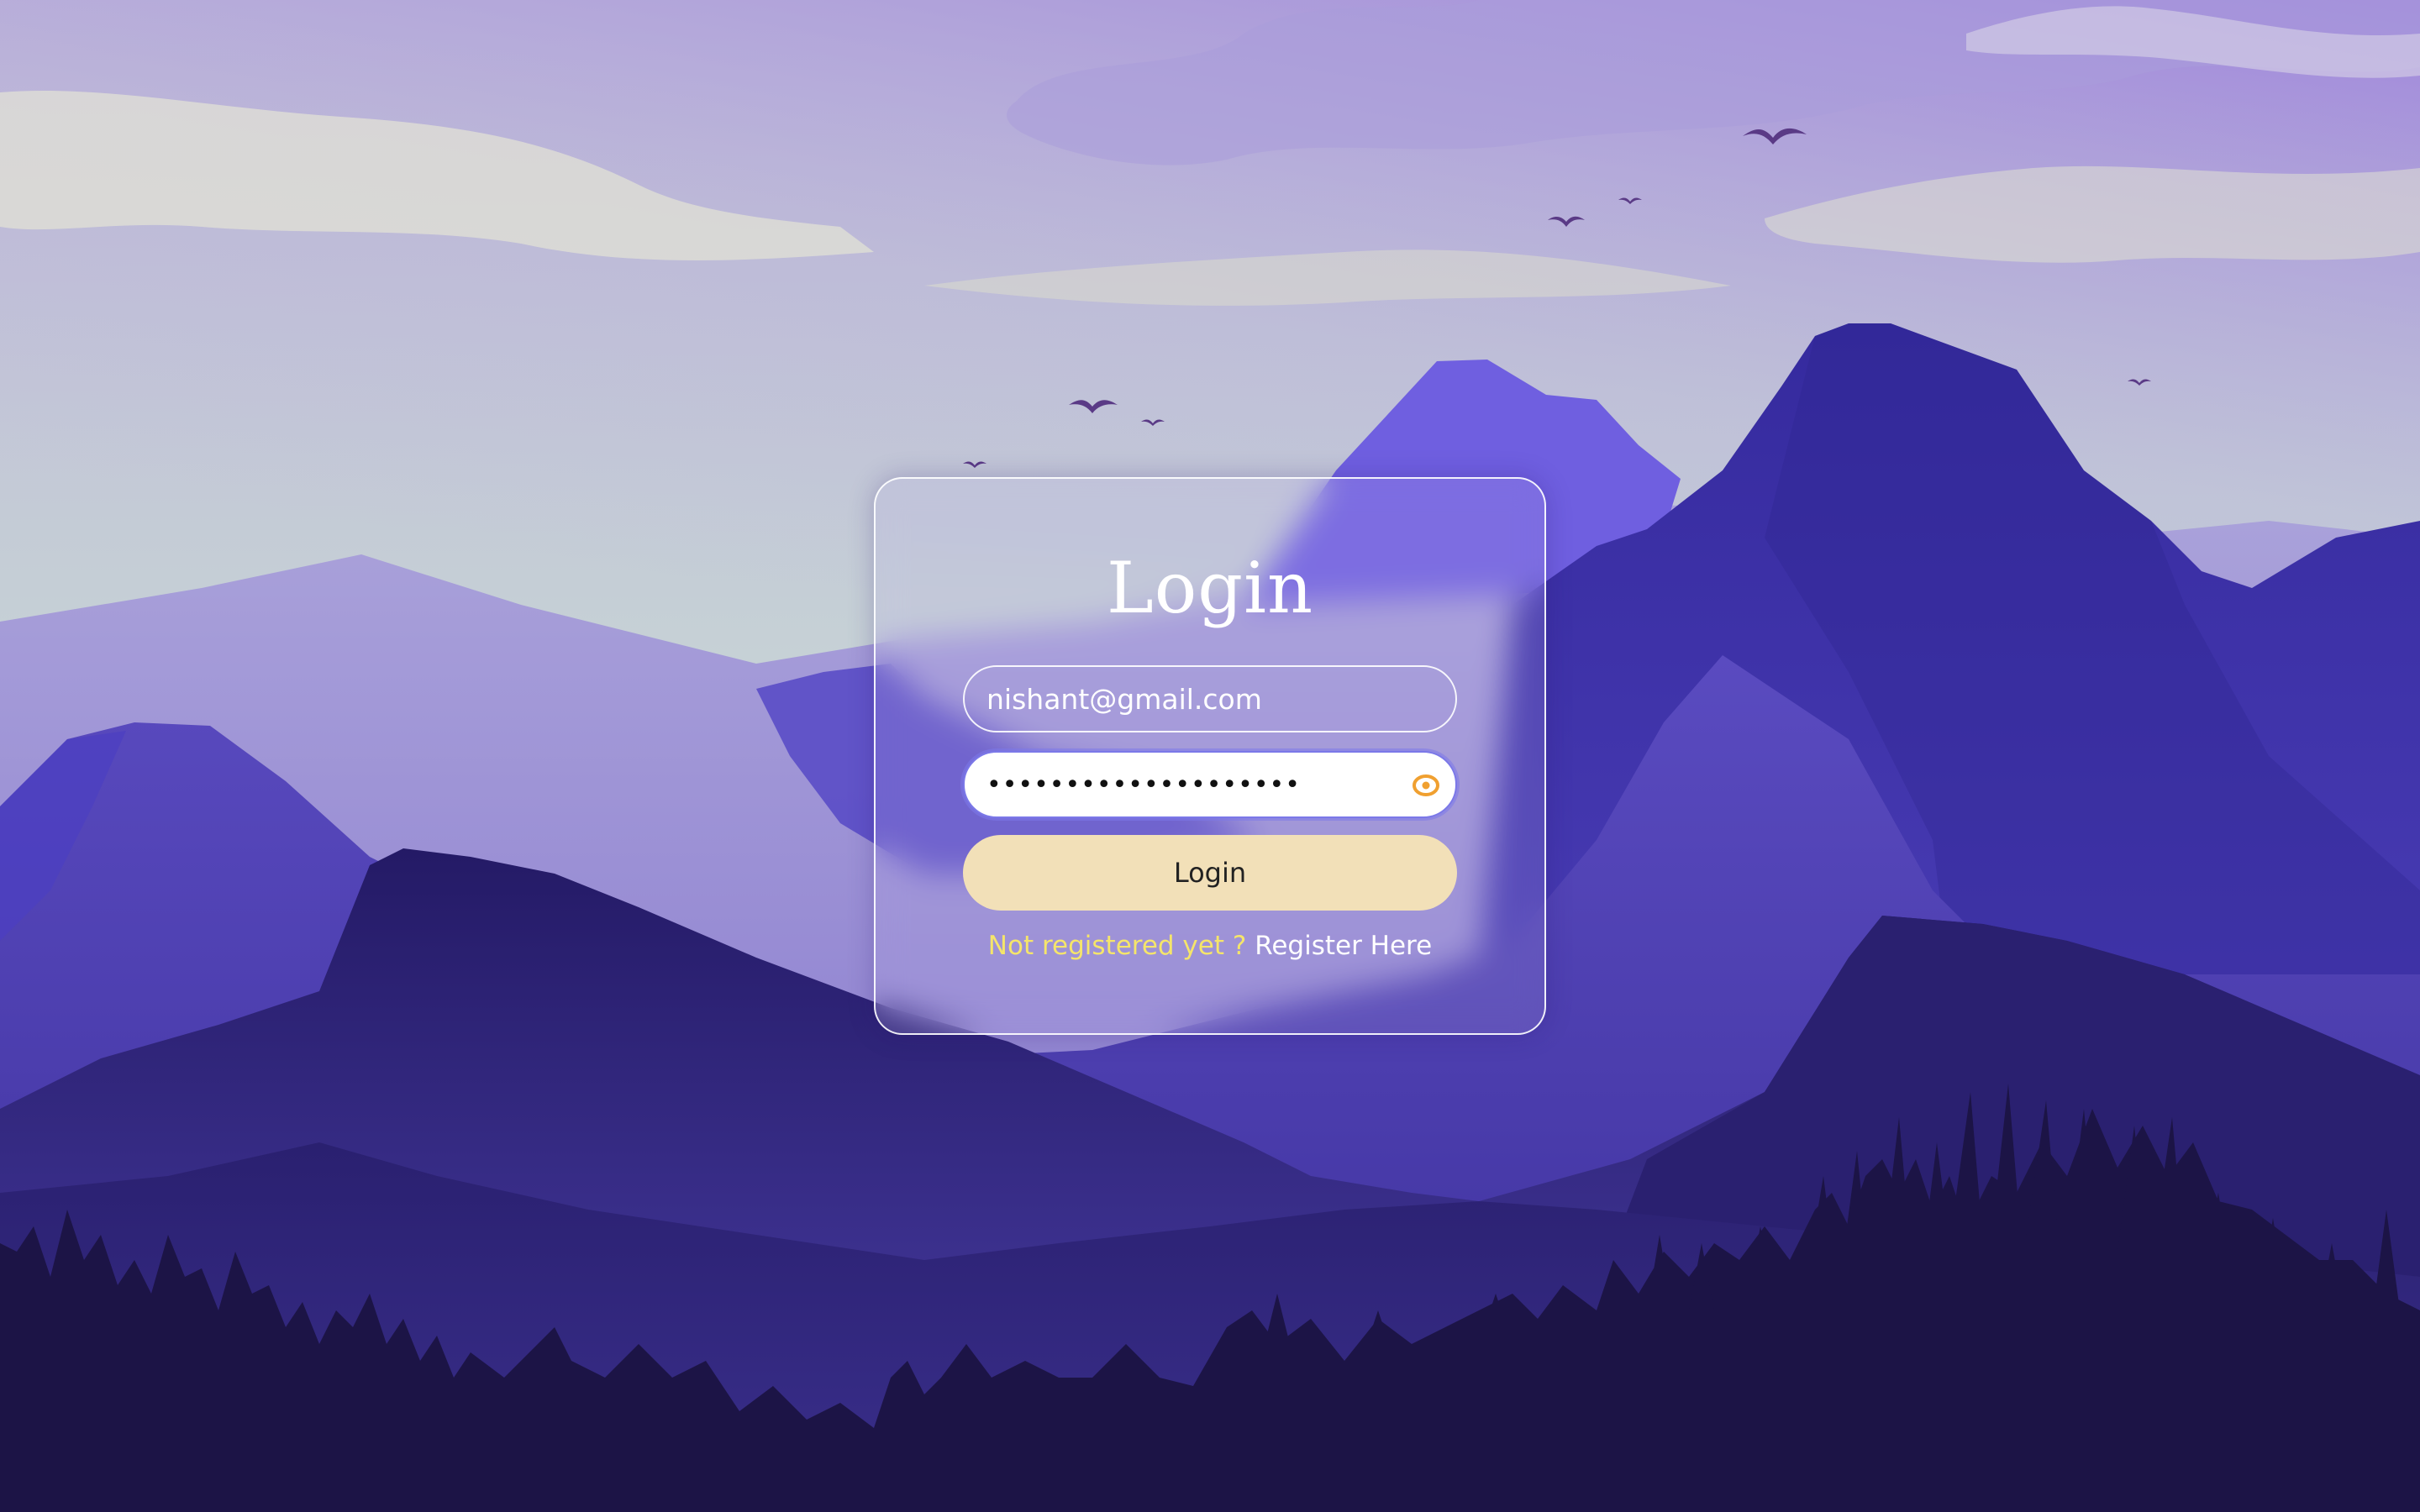 Image resolution: width=2420 pixels, height=1512 pixels. Describe the element at coordinates (1426, 785) in the screenshot. I see `eye-icon` at that location.